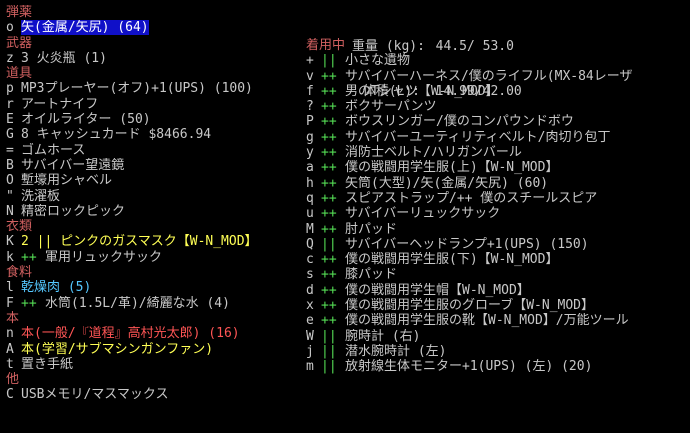  I want to click on inventory-item: k ++ 軍用リュックサック, so click(151, 257).